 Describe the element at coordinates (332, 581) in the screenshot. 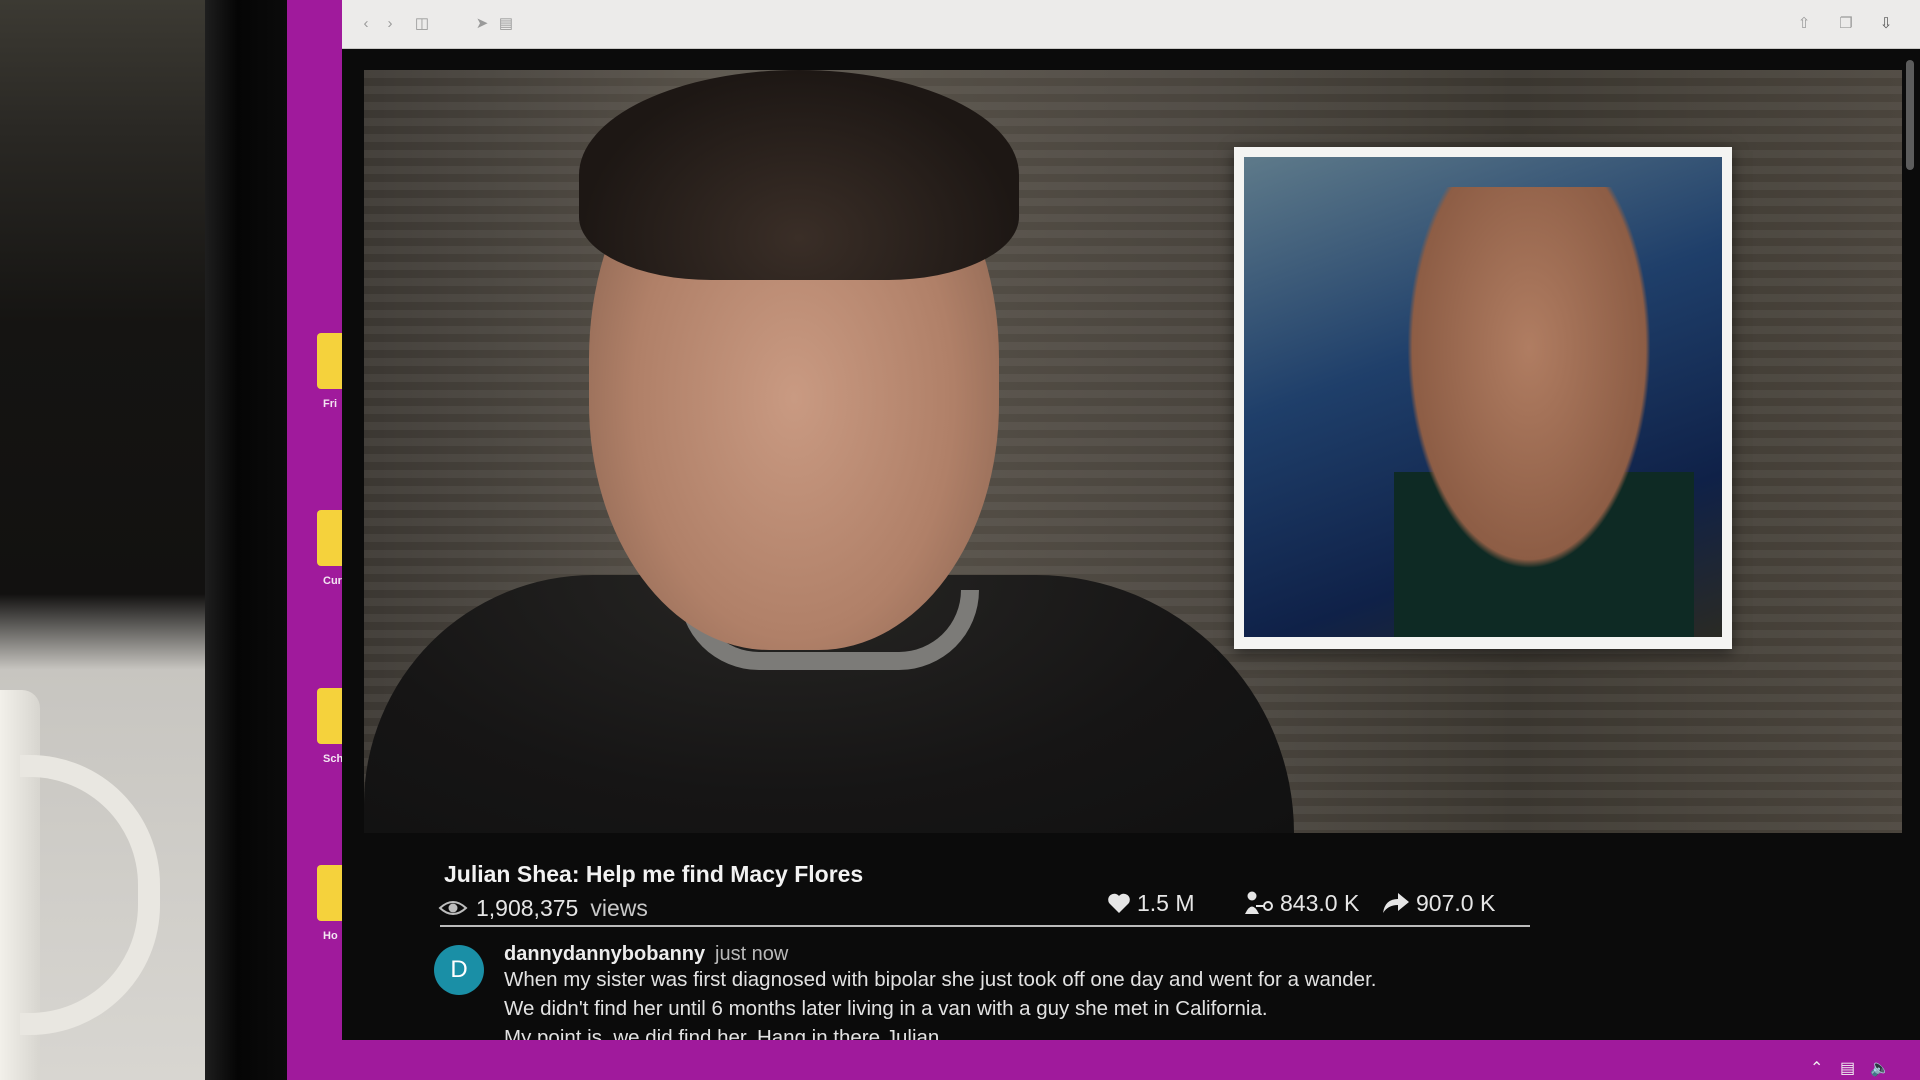

I see `desktop-icon-label: Cur` at that location.